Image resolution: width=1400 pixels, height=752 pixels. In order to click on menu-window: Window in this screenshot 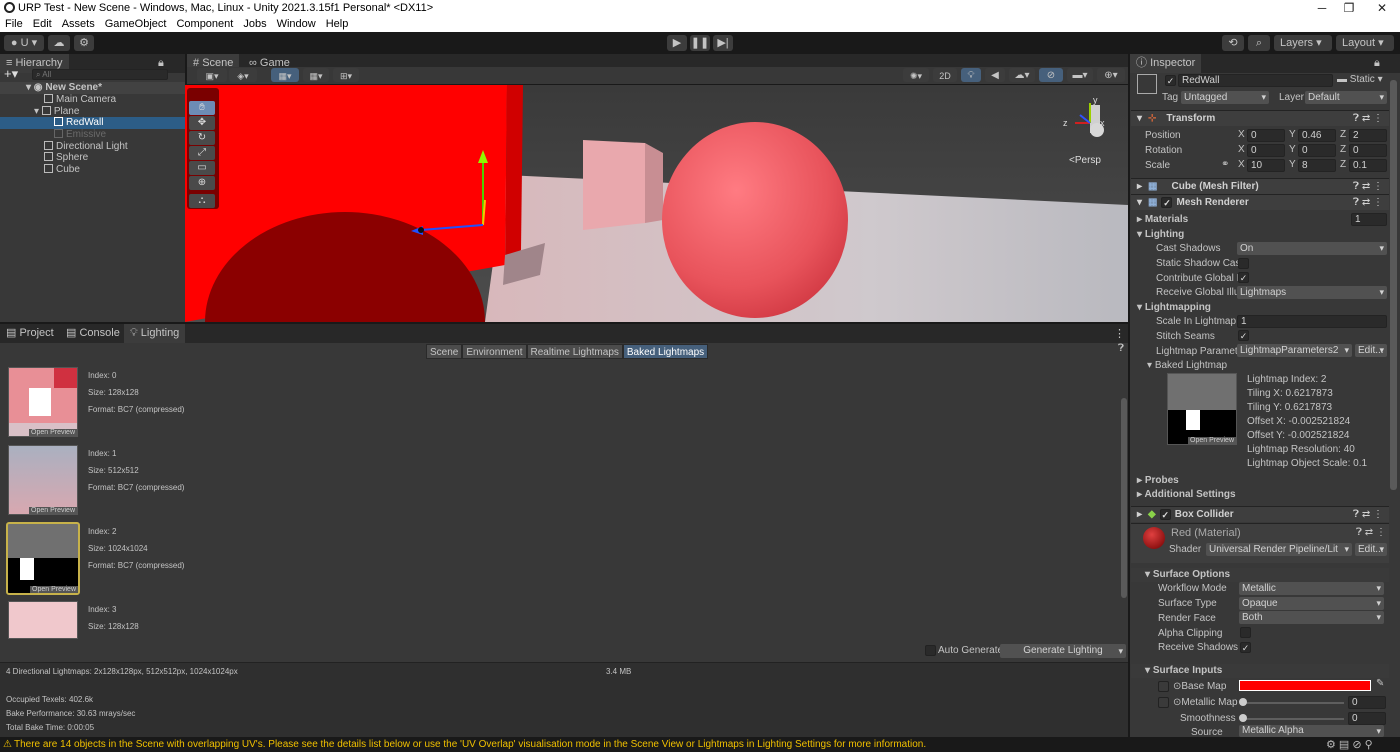, I will do `click(296, 24)`.